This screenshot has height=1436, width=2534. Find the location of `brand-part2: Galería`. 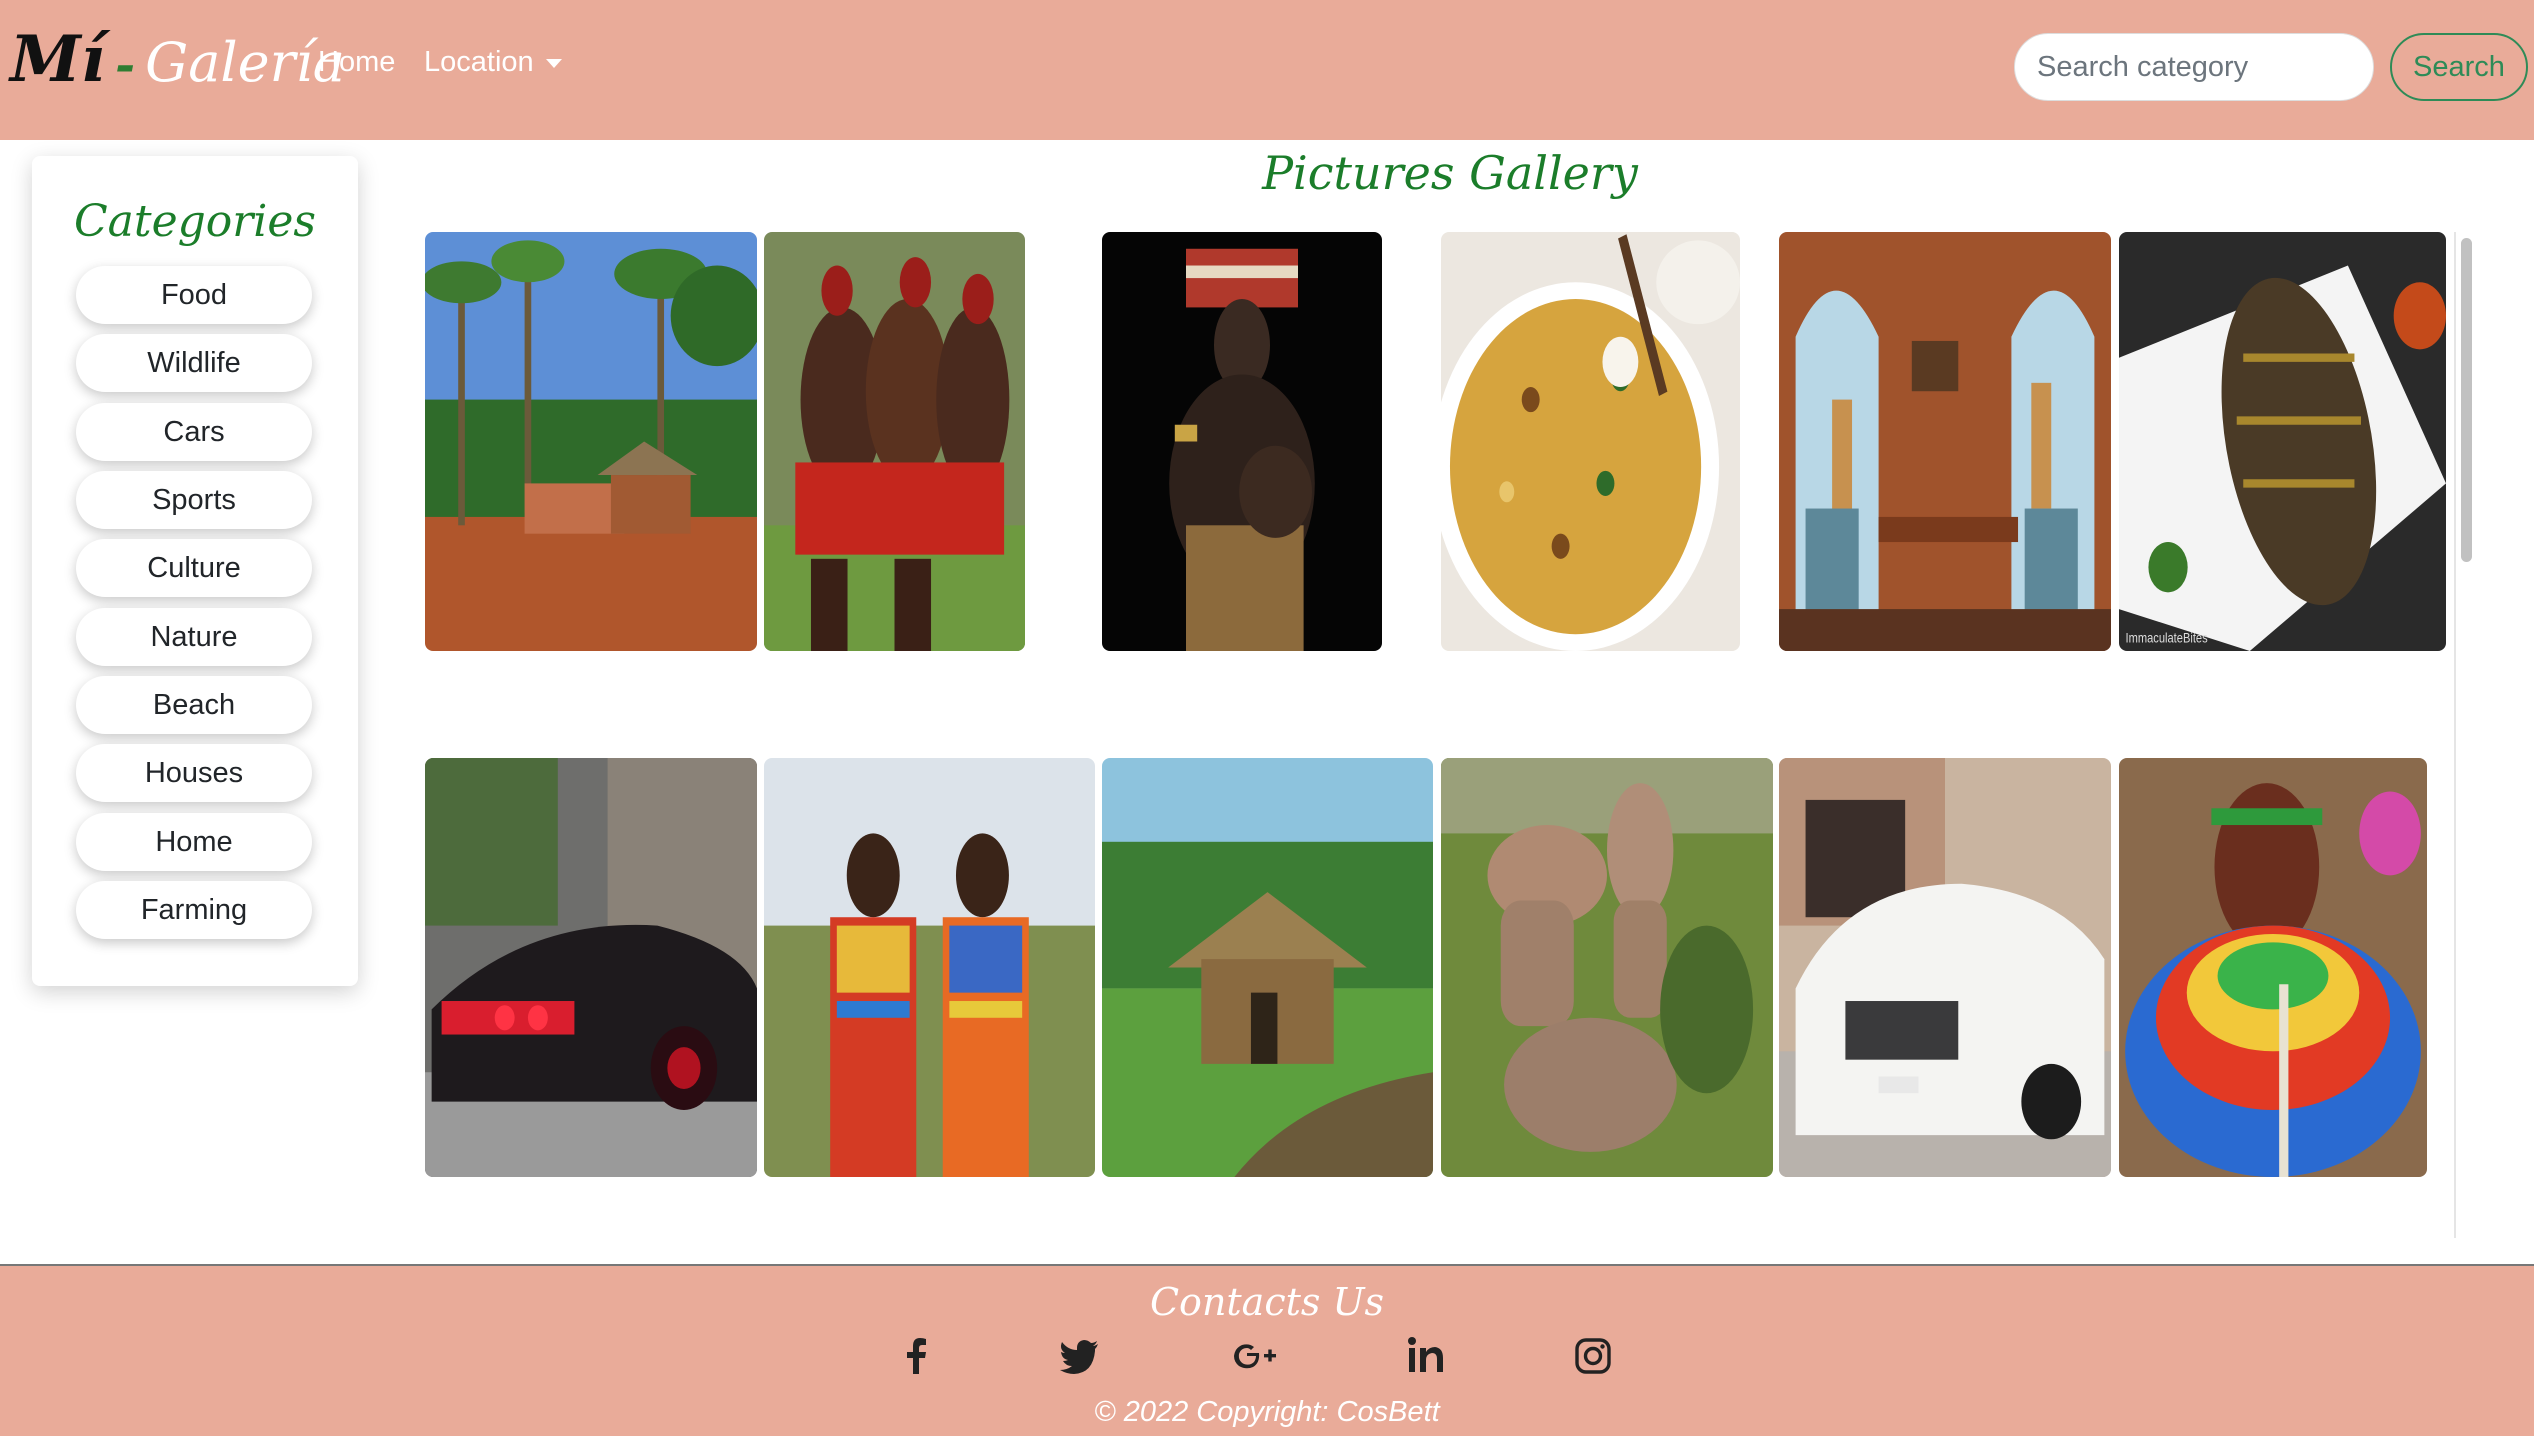

brand-part2: Galería is located at coordinates (245, 62).